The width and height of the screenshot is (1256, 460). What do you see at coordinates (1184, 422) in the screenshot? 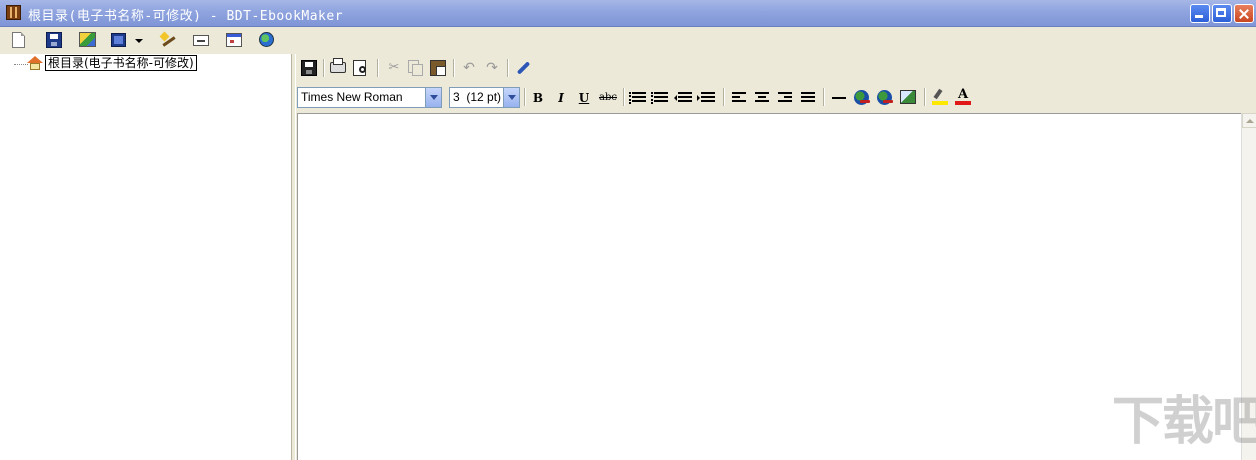
I see `watermark-logo: 下载吧` at bounding box center [1184, 422].